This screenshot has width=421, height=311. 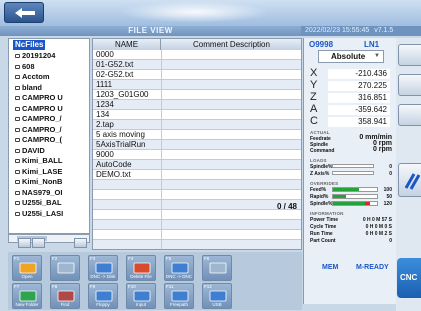 I want to click on softkey-f6: F6, so click(x=217, y=268).